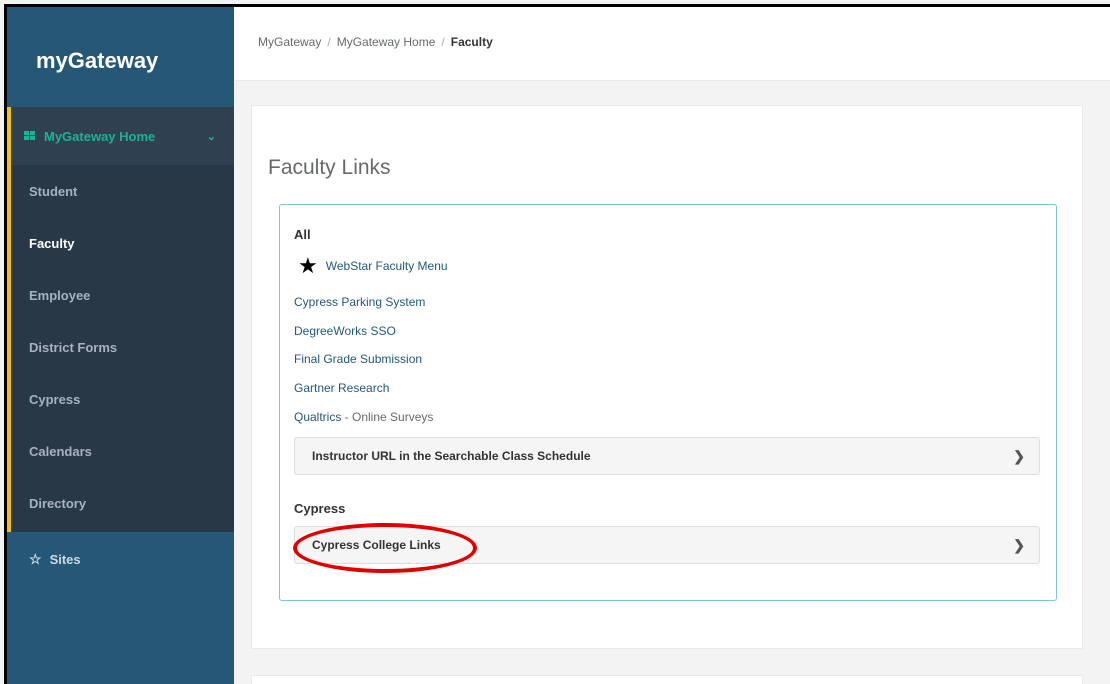 The width and height of the screenshot is (1110, 684). Describe the element at coordinates (52, 243) in the screenshot. I see `sidebar-item-label: Faculty` at that location.